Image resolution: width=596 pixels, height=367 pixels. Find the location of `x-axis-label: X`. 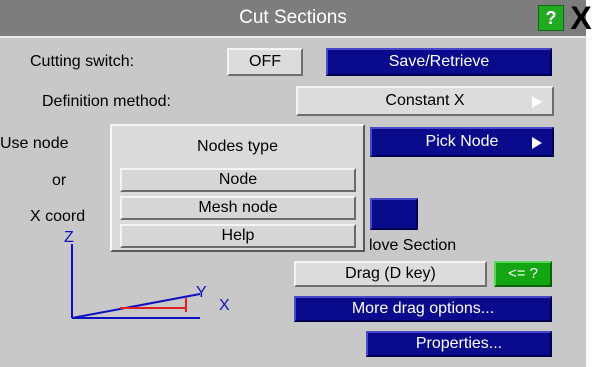

x-axis-label: X is located at coordinates (224, 305).